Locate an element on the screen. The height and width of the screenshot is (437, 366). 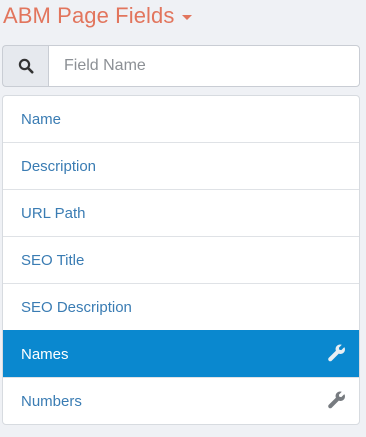
field-item-description: Description is located at coordinates (181, 165).